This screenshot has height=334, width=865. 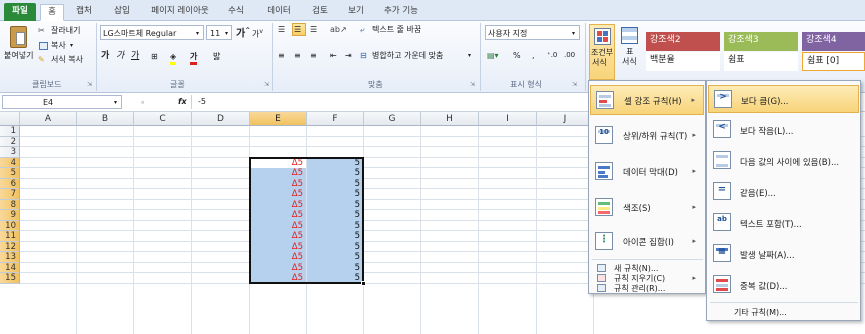 I want to click on percent-icon: %, so click(x=517, y=55).